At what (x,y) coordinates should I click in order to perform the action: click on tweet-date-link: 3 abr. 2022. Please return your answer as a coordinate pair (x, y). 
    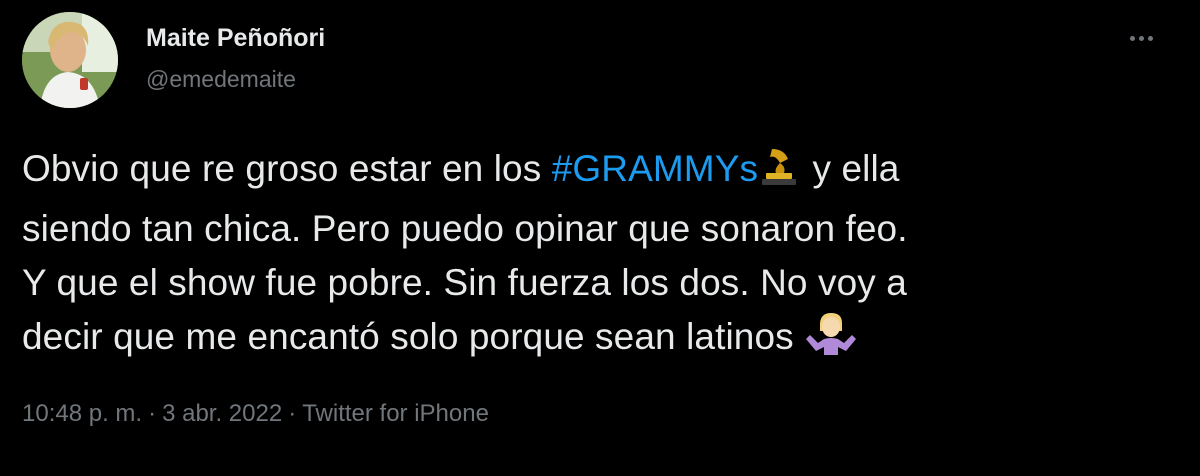
    Looking at the image, I should click on (222, 413).